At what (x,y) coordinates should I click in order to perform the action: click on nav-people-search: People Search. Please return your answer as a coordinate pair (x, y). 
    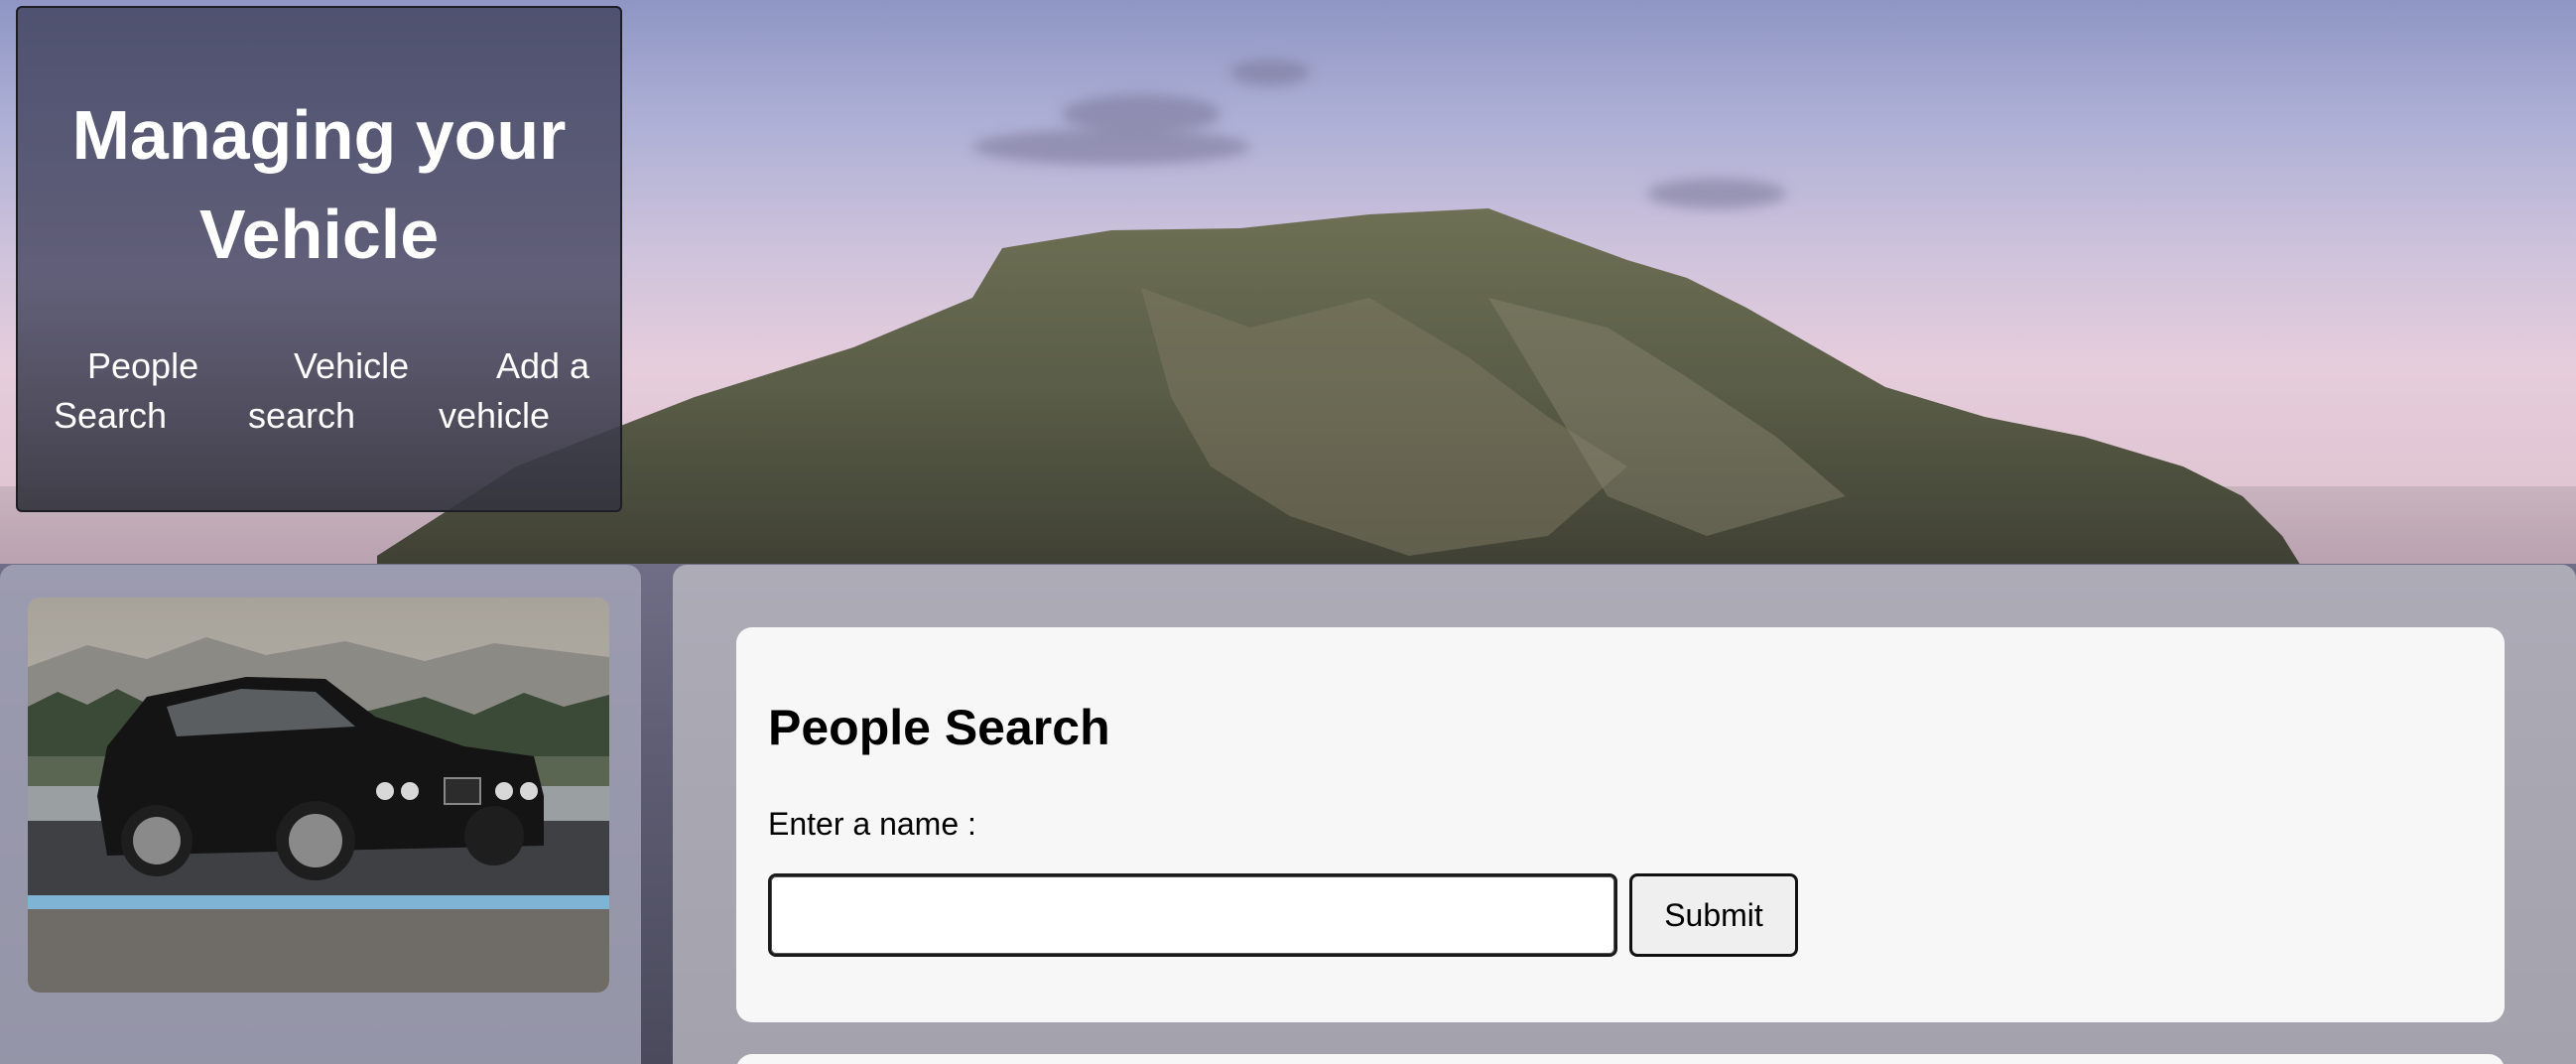
    Looking at the image, I should click on (138, 391).